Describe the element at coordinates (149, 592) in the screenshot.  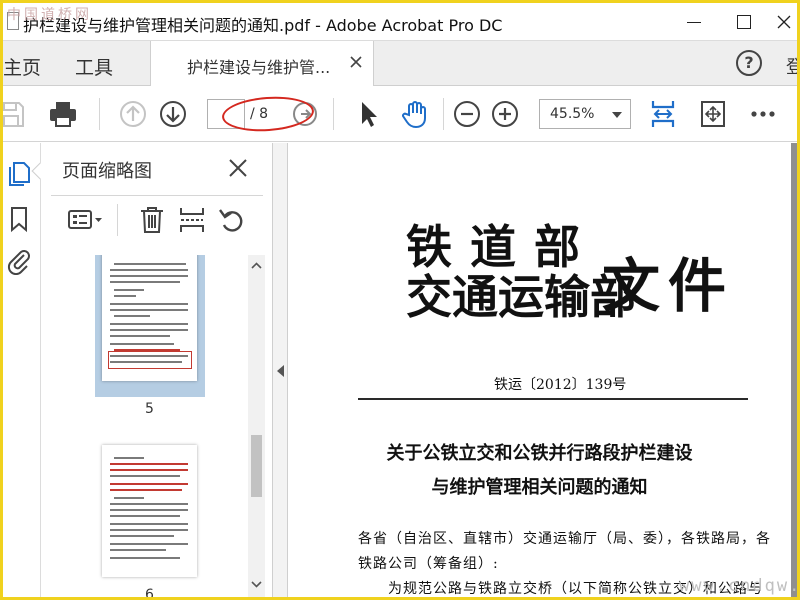
I see `thumbnail-page-number: 6` at that location.